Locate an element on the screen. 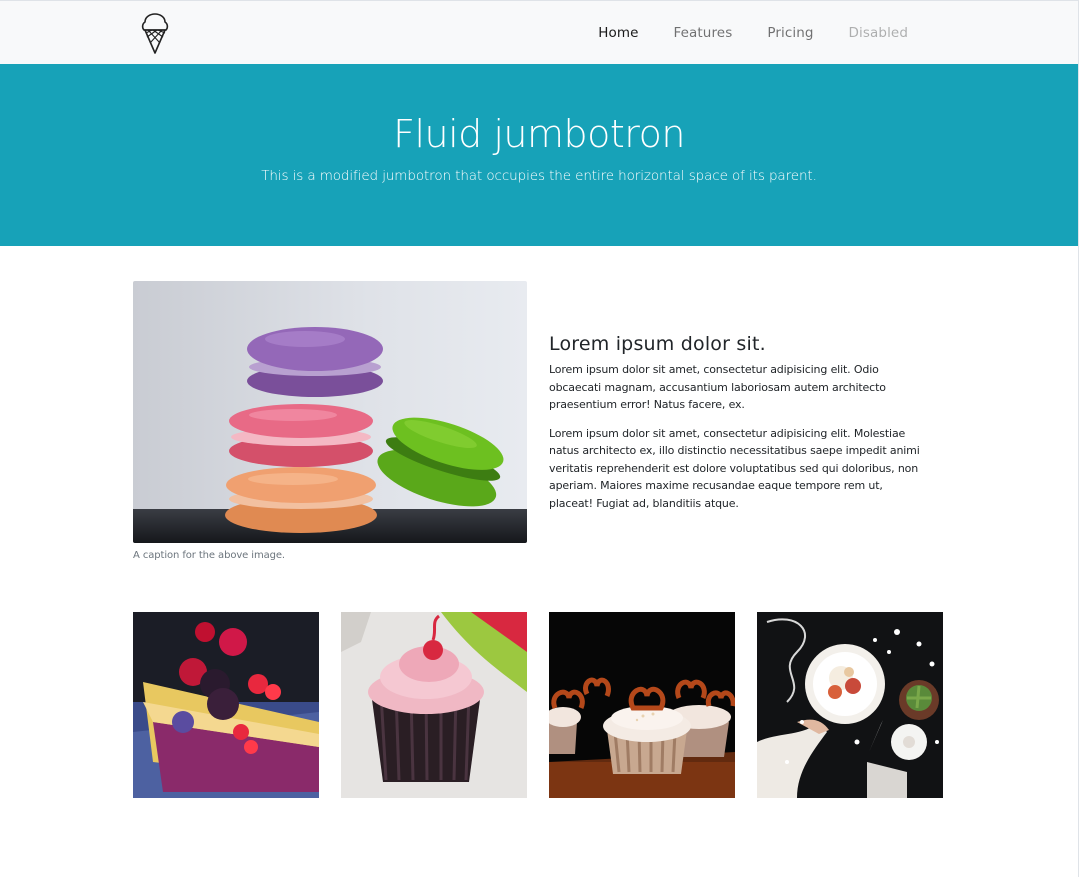  navbar: Home Features Pricing Disabled is located at coordinates (539, 32).